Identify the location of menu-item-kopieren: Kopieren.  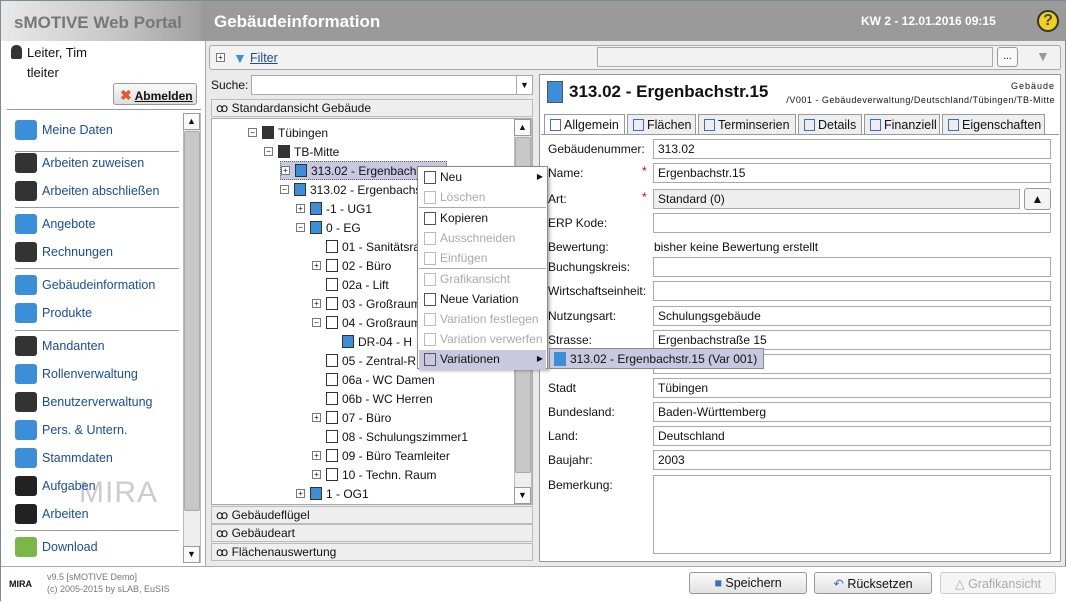
(482, 219).